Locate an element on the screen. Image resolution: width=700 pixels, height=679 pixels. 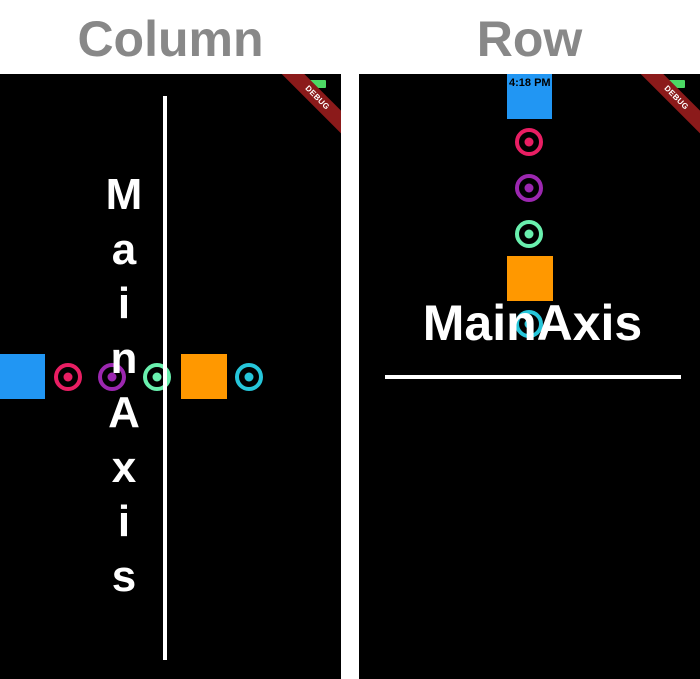
row-heading: Row is located at coordinates (529, 39).